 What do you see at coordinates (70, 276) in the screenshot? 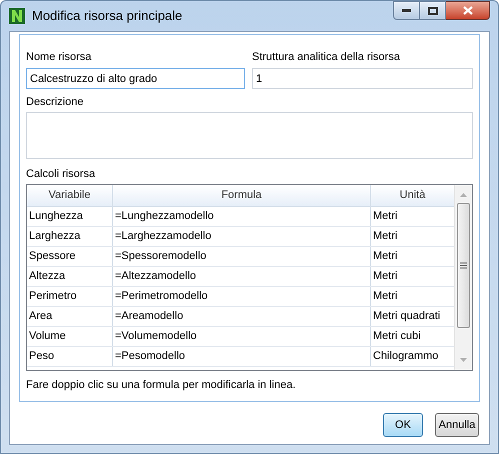
I see `table-cell: Altezza` at bounding box center [70, 276].